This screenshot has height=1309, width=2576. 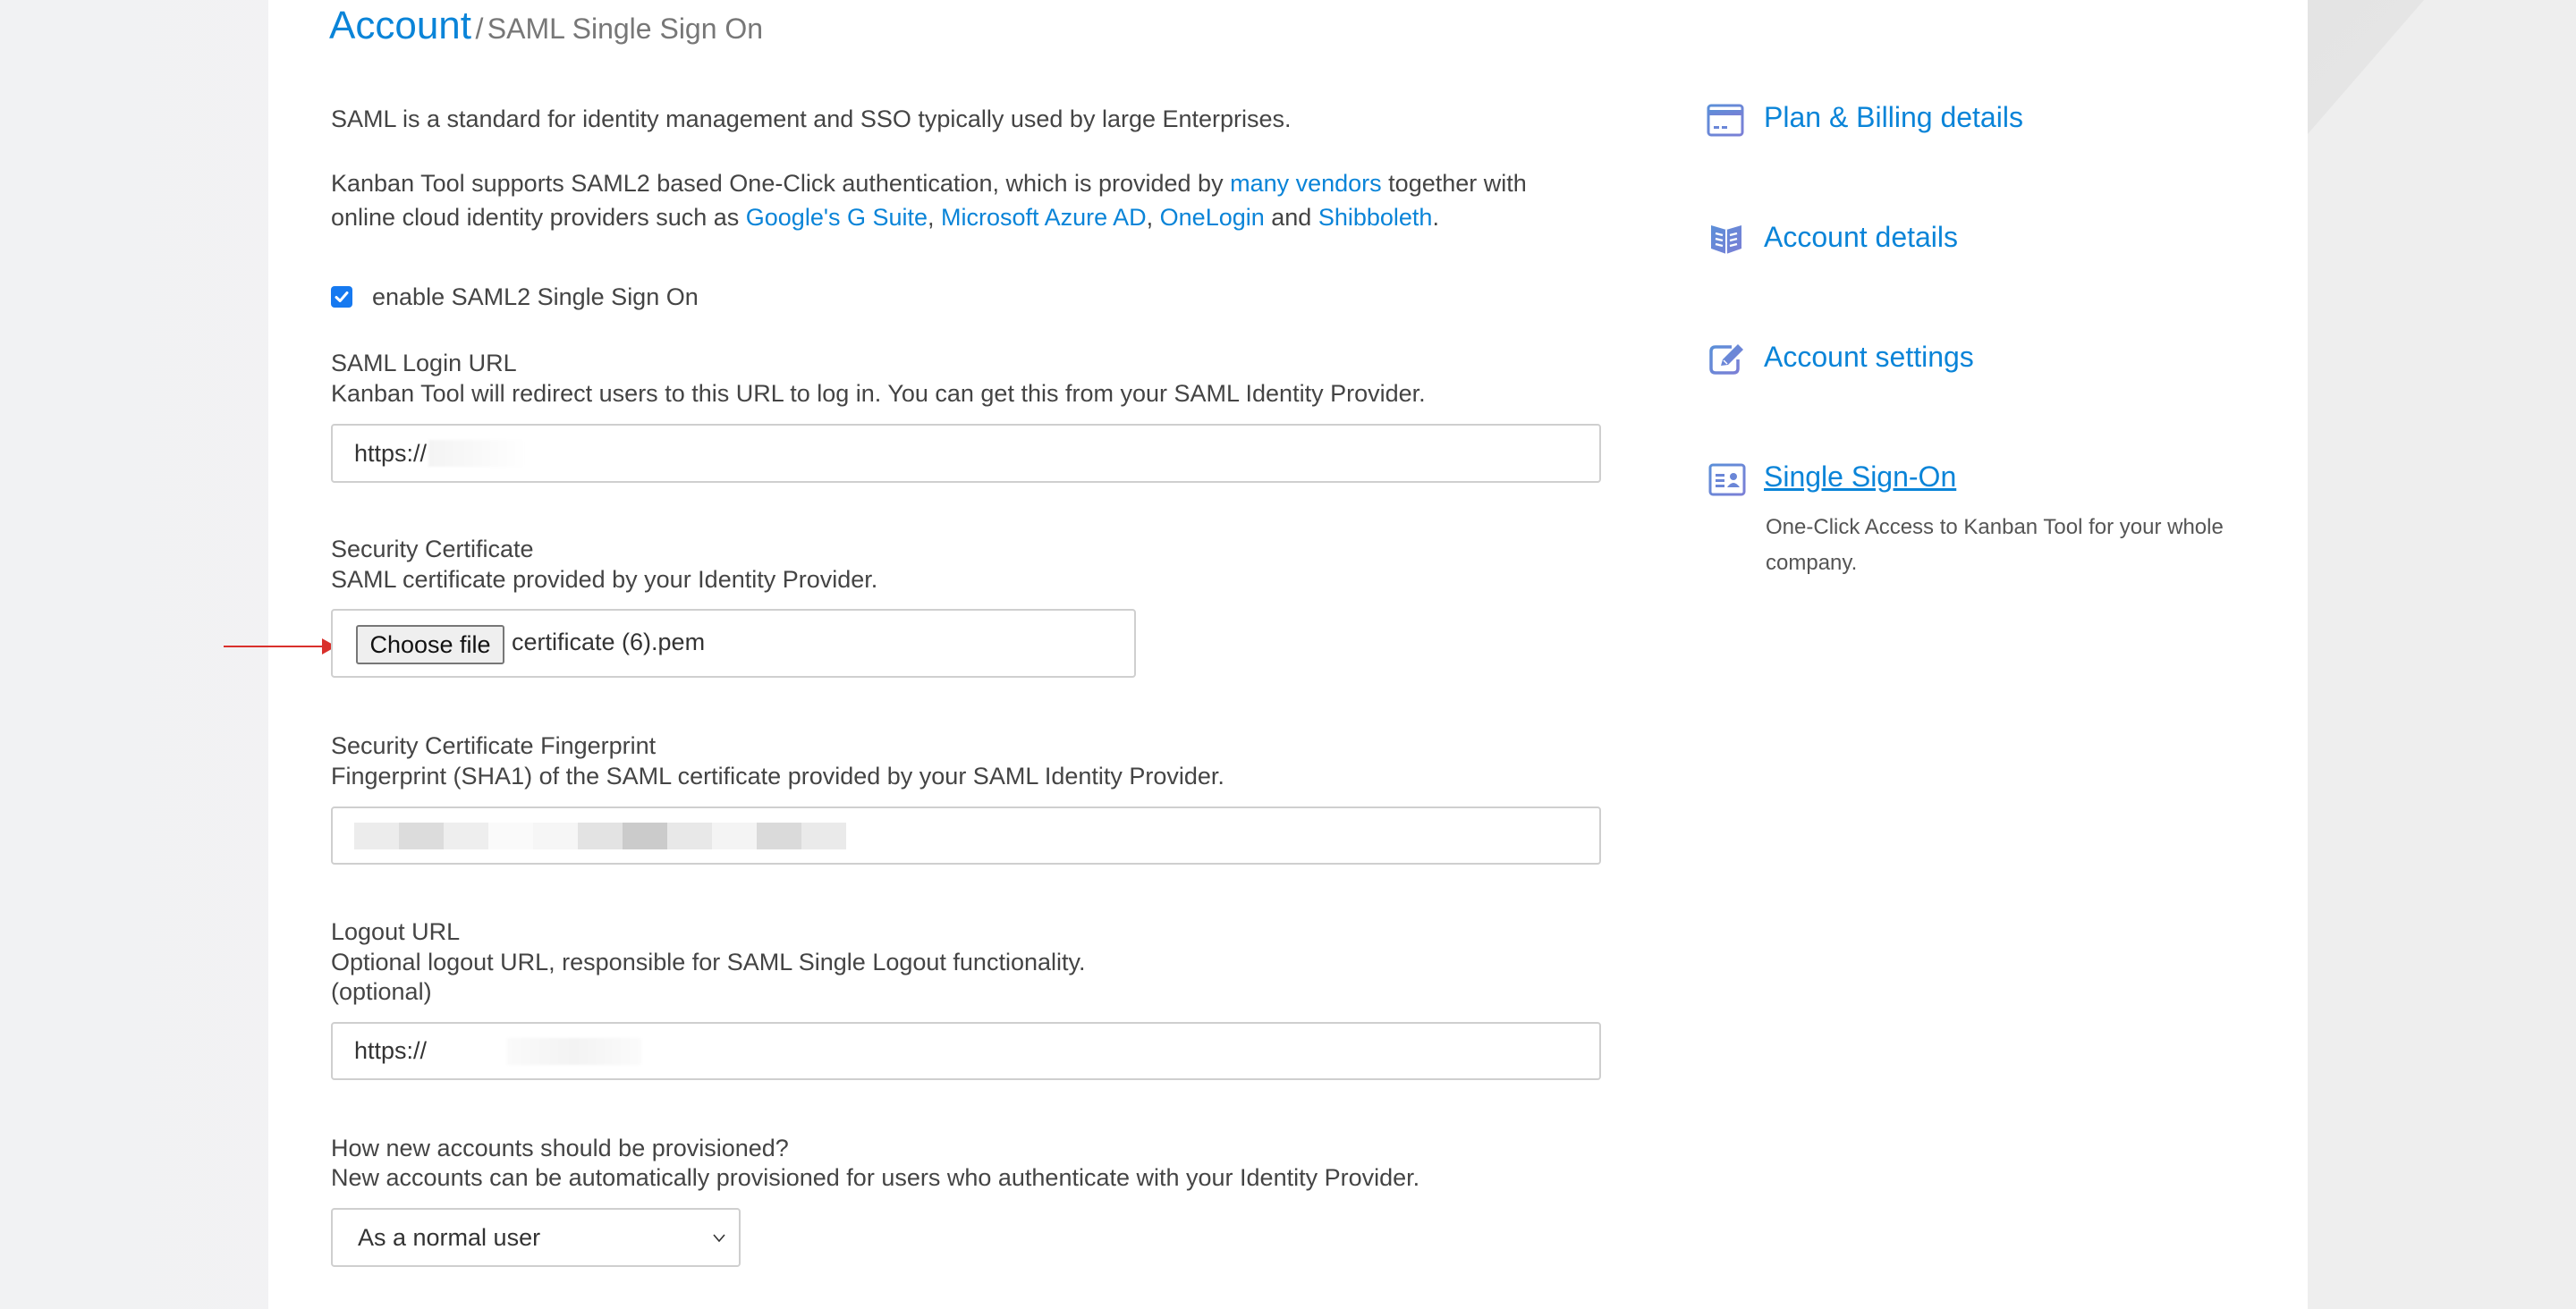 I want to click on fingerprint-input, so click(x=966, y=836).